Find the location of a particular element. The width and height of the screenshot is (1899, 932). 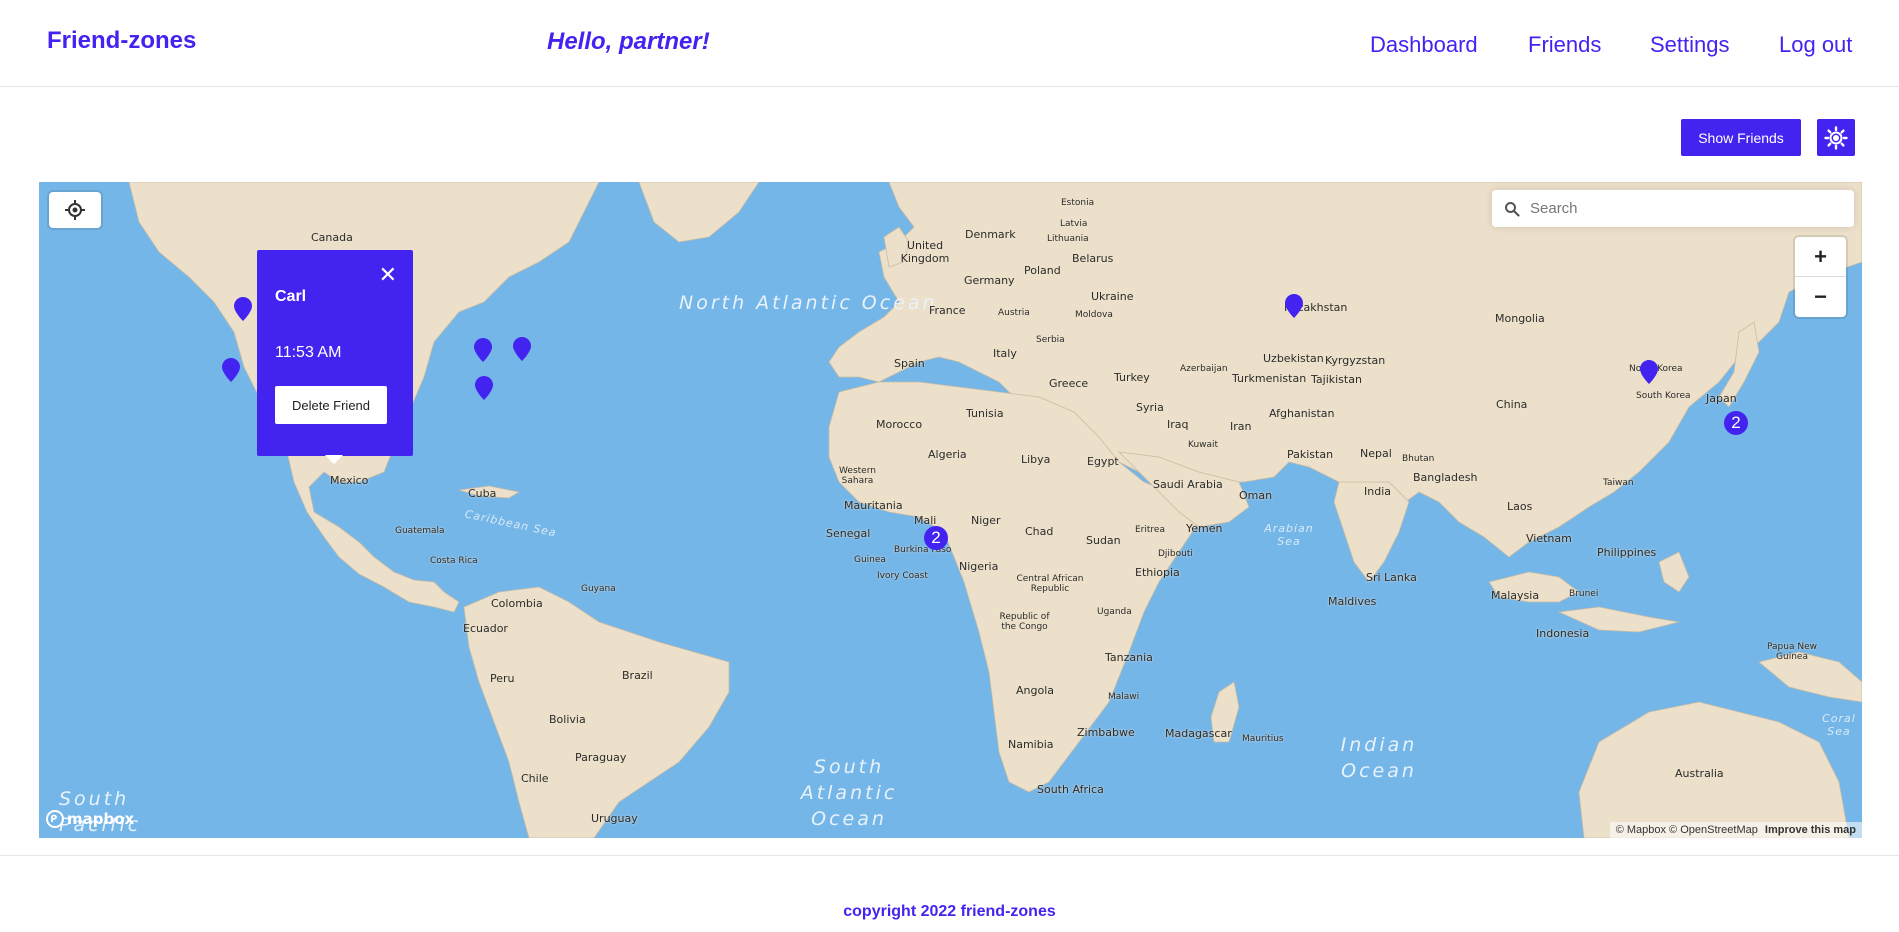

show-friends-button: Show Friends is located at coordinates (1741, 137).